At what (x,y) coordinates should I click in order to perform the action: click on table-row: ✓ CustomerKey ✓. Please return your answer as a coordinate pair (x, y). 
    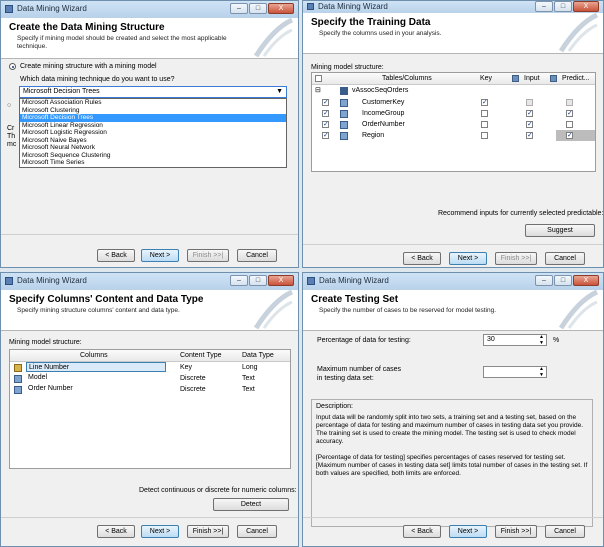
    Looking at the image, I should click on (453, 102).